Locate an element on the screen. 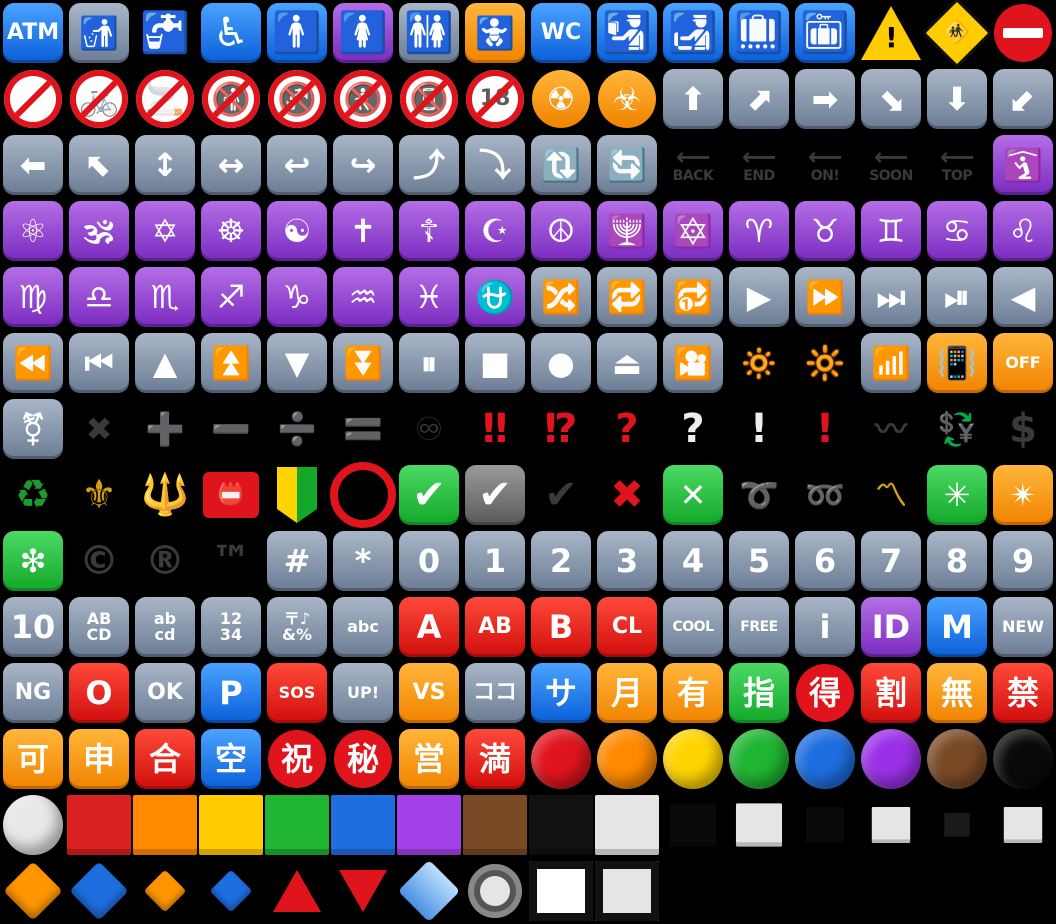 The width and height of the screenshot is (1056, 924). vs-button-icon: VS is located at coordinates (429, 693).